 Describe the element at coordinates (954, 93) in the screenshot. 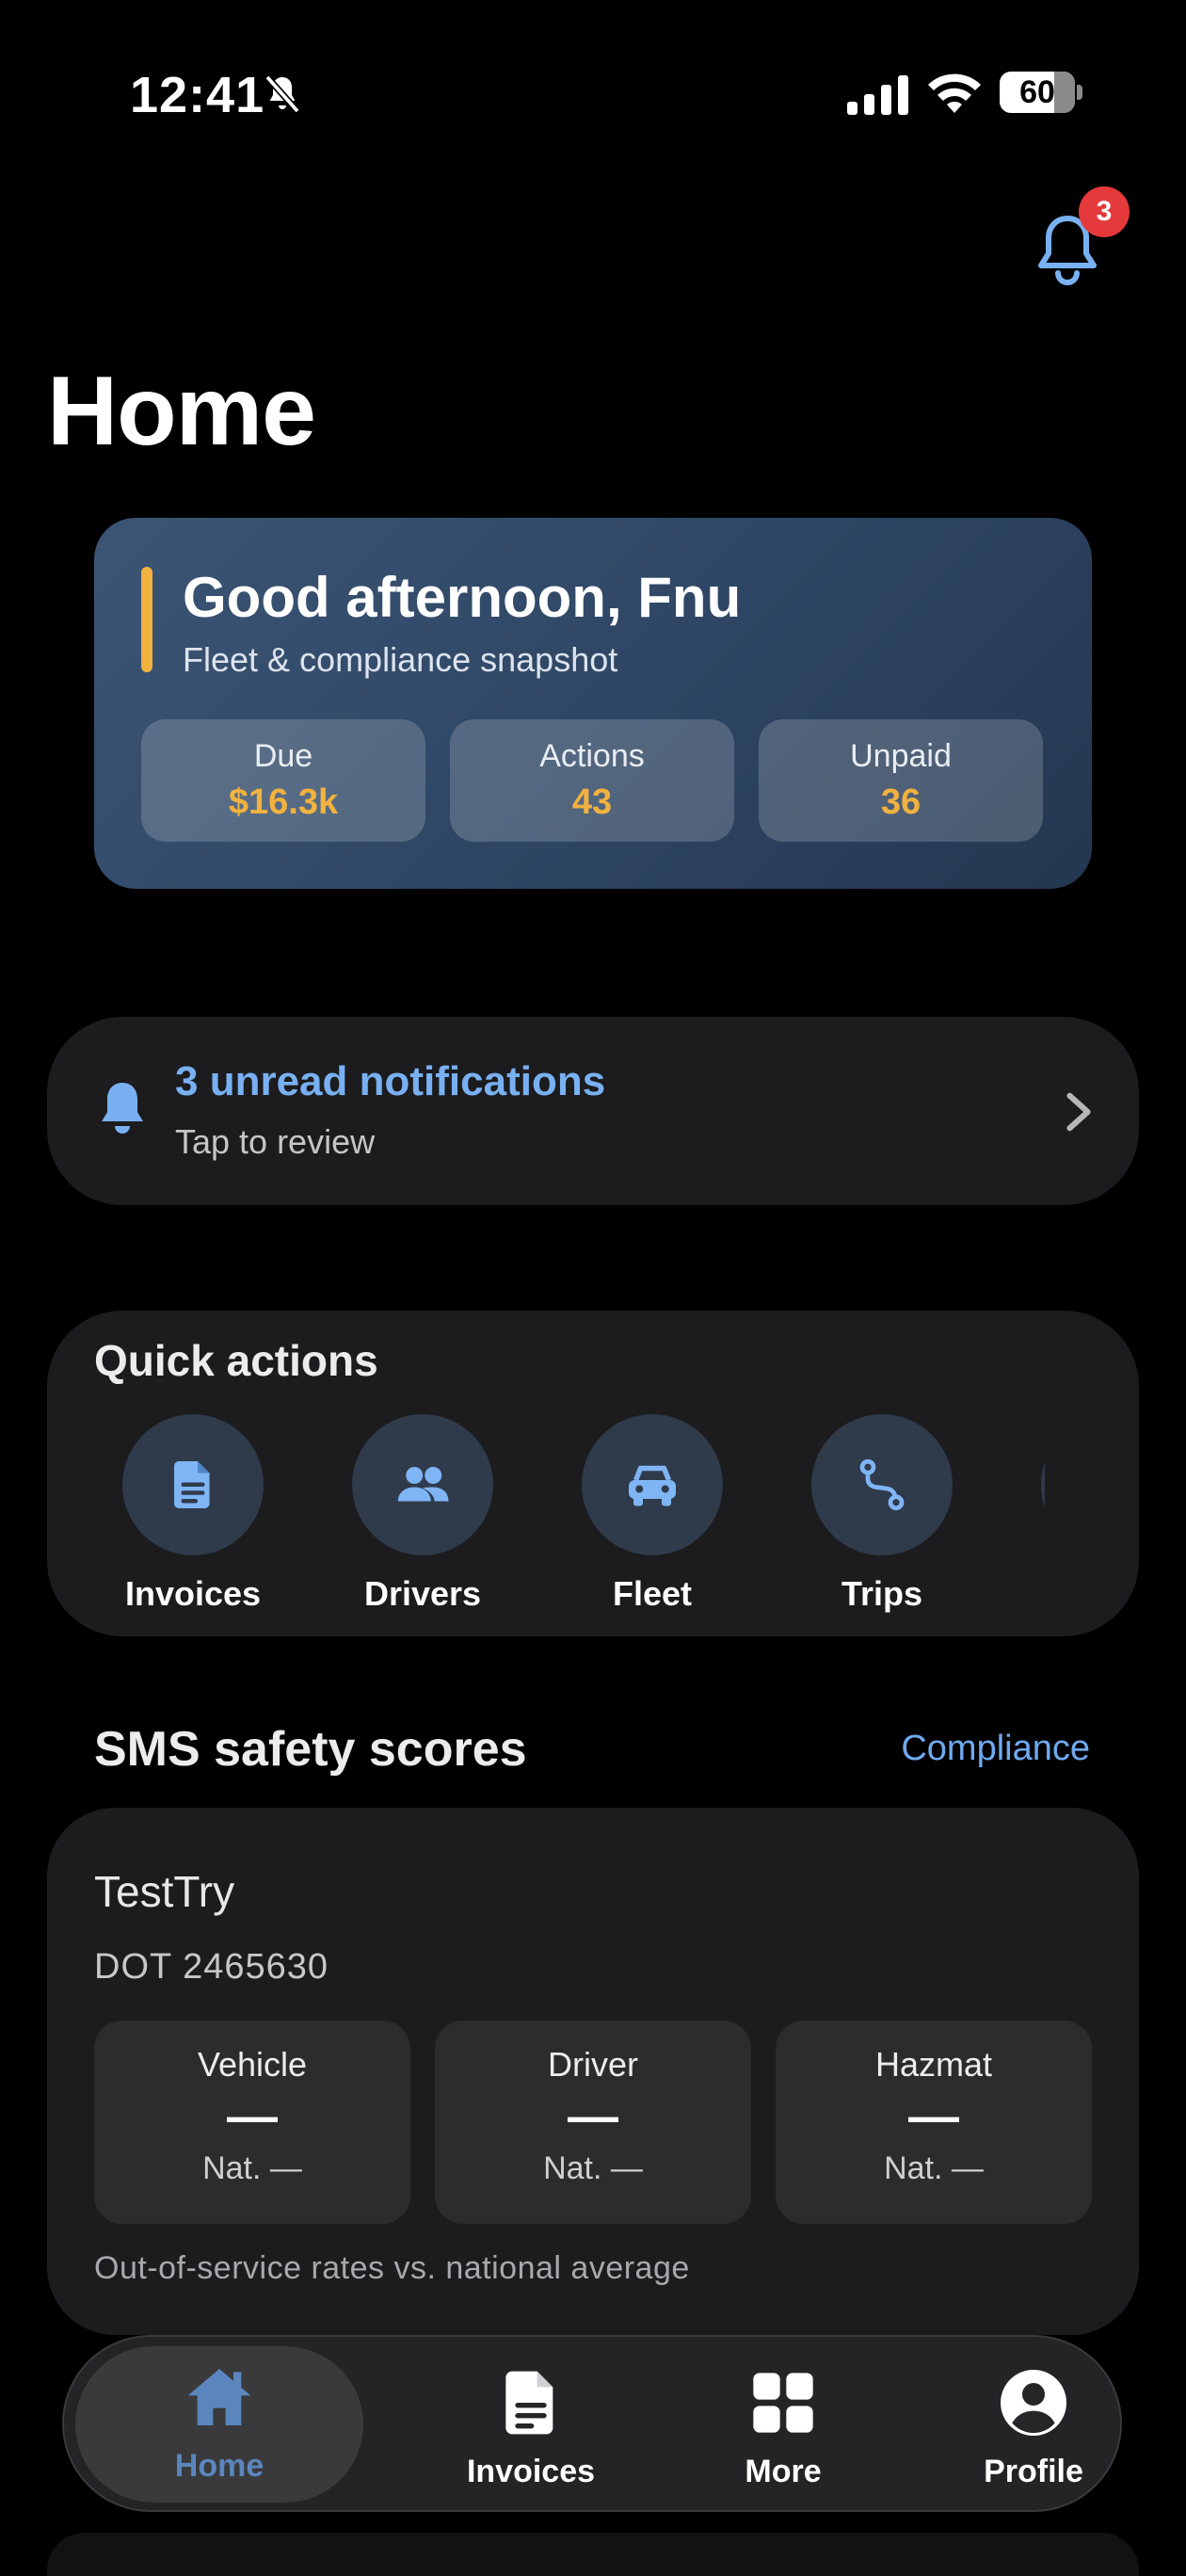

I see `wifi-icon` at that location.